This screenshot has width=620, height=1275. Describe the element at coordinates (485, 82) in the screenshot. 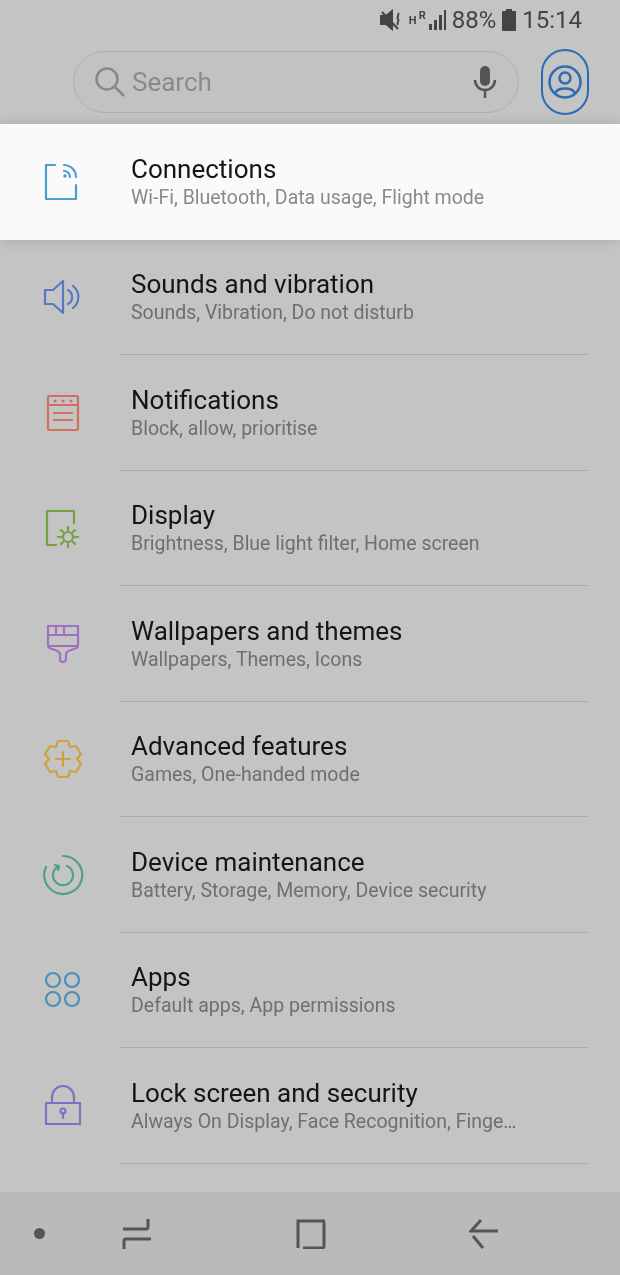

I see `microphone-icon` at that location.